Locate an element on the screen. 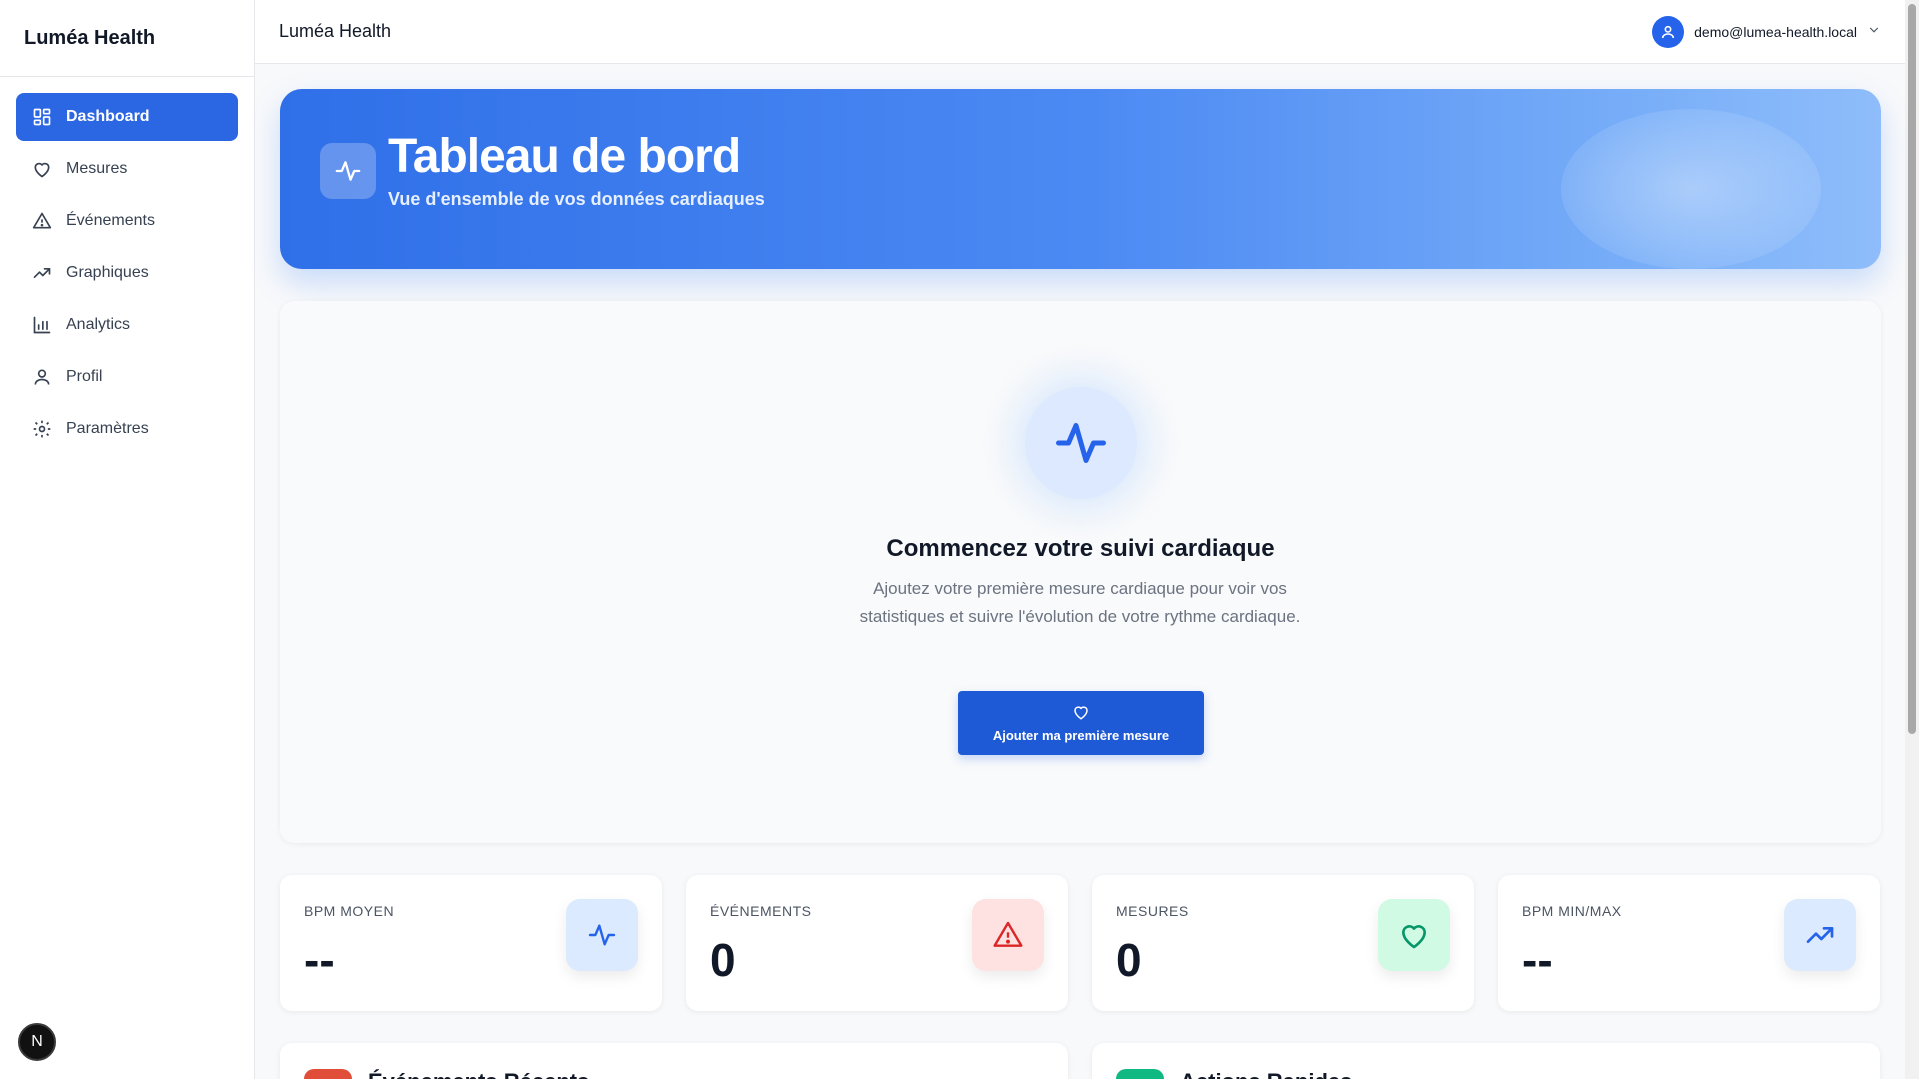 The image size is (1919, 1079). add-first-measure-button: Ajouter ma première mesure is located at coordinates (1081, 723).